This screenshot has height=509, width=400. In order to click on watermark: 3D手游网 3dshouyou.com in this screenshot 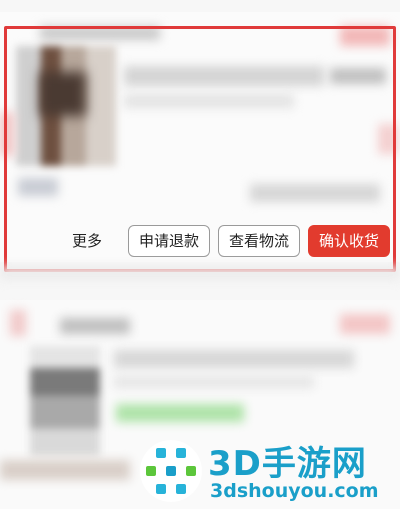, I will do `click(269, 471)`.